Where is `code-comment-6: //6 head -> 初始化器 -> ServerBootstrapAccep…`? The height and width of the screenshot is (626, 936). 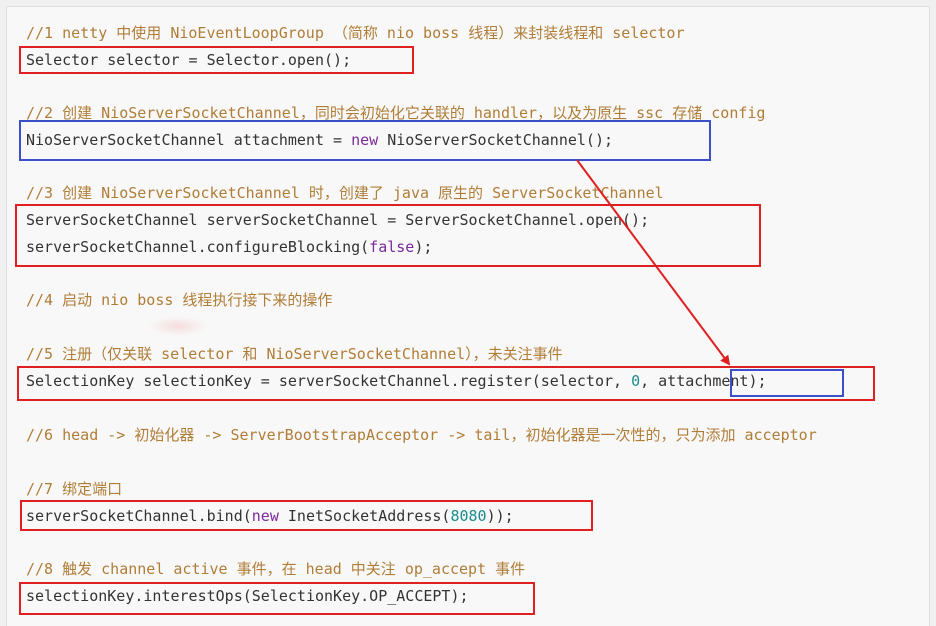
code-comment-6: //6 head -> 初始化器 -> ServerBootstrapAccep… is located at coordinates (421, 435).